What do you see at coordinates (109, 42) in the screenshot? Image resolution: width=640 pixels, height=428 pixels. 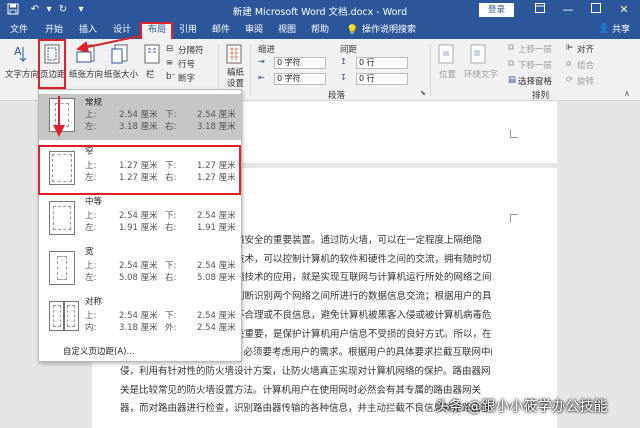 I see `arrow-to-margins` at bounding box center [109, 42].